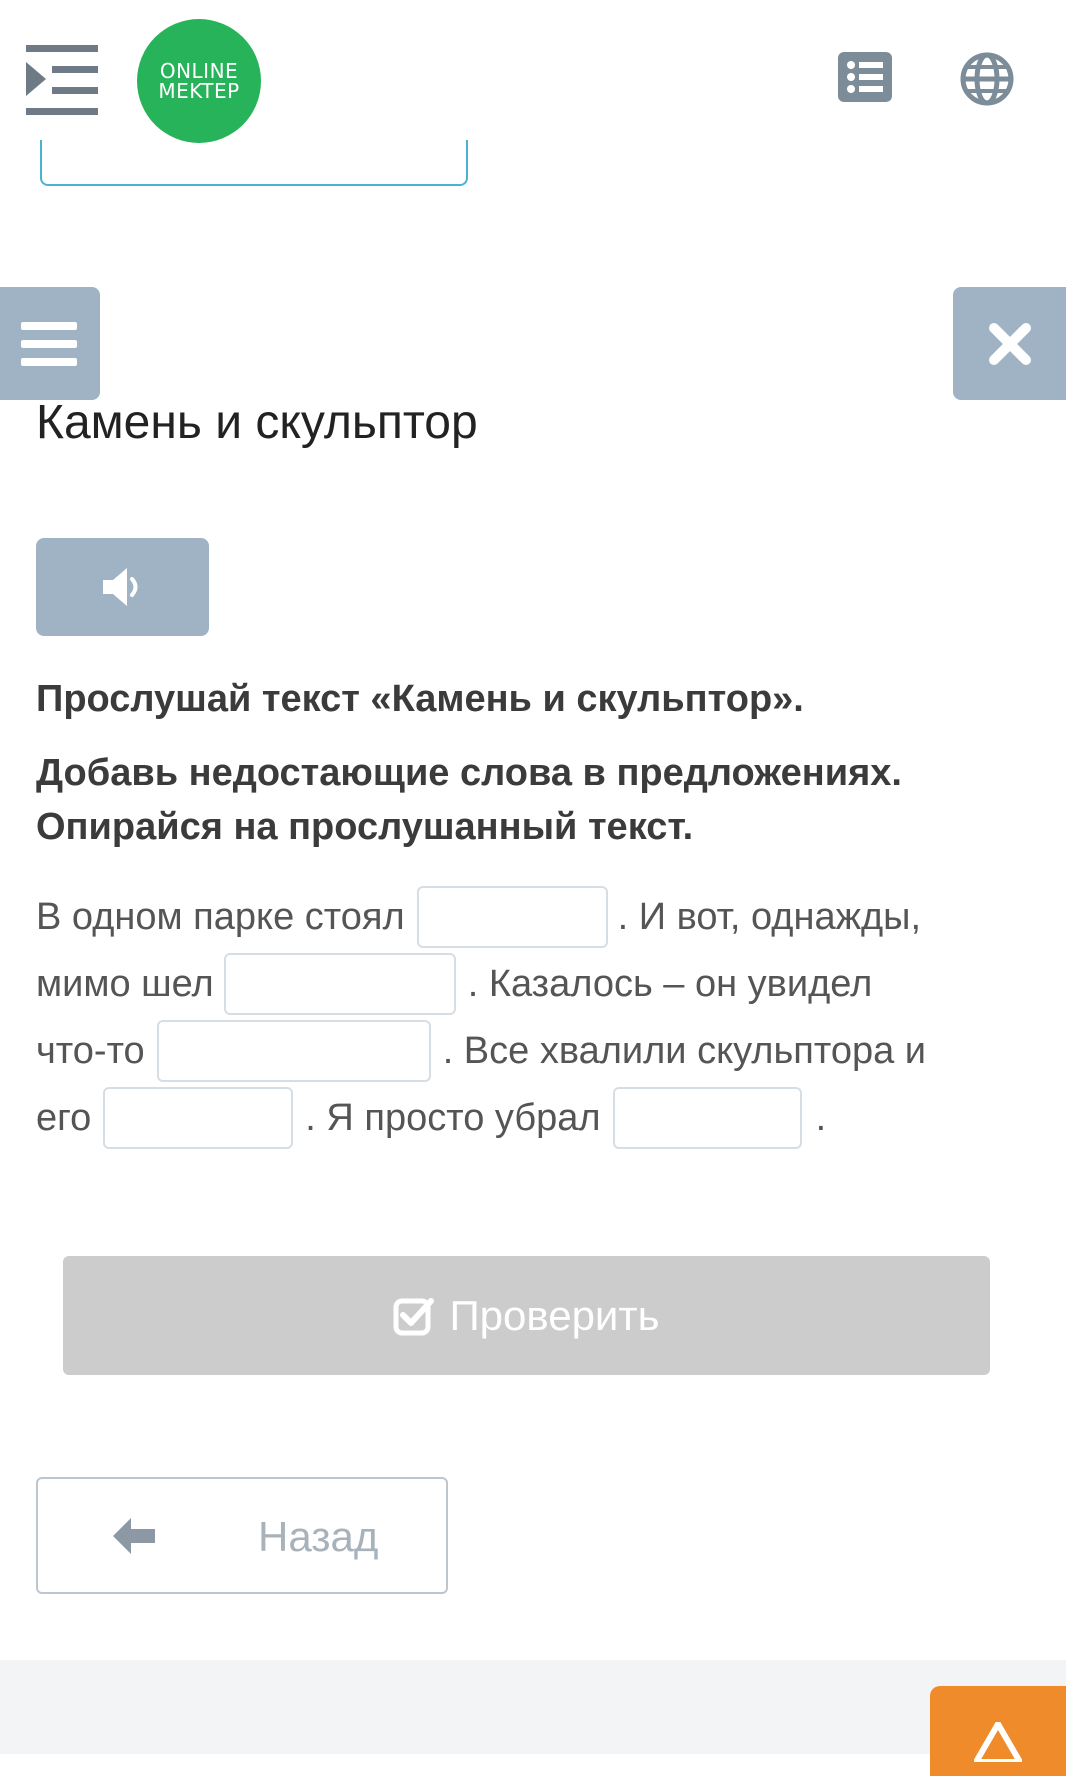 This screenshot has width=1066, height=1776. I want to click on close-button, so click(1009, 343).